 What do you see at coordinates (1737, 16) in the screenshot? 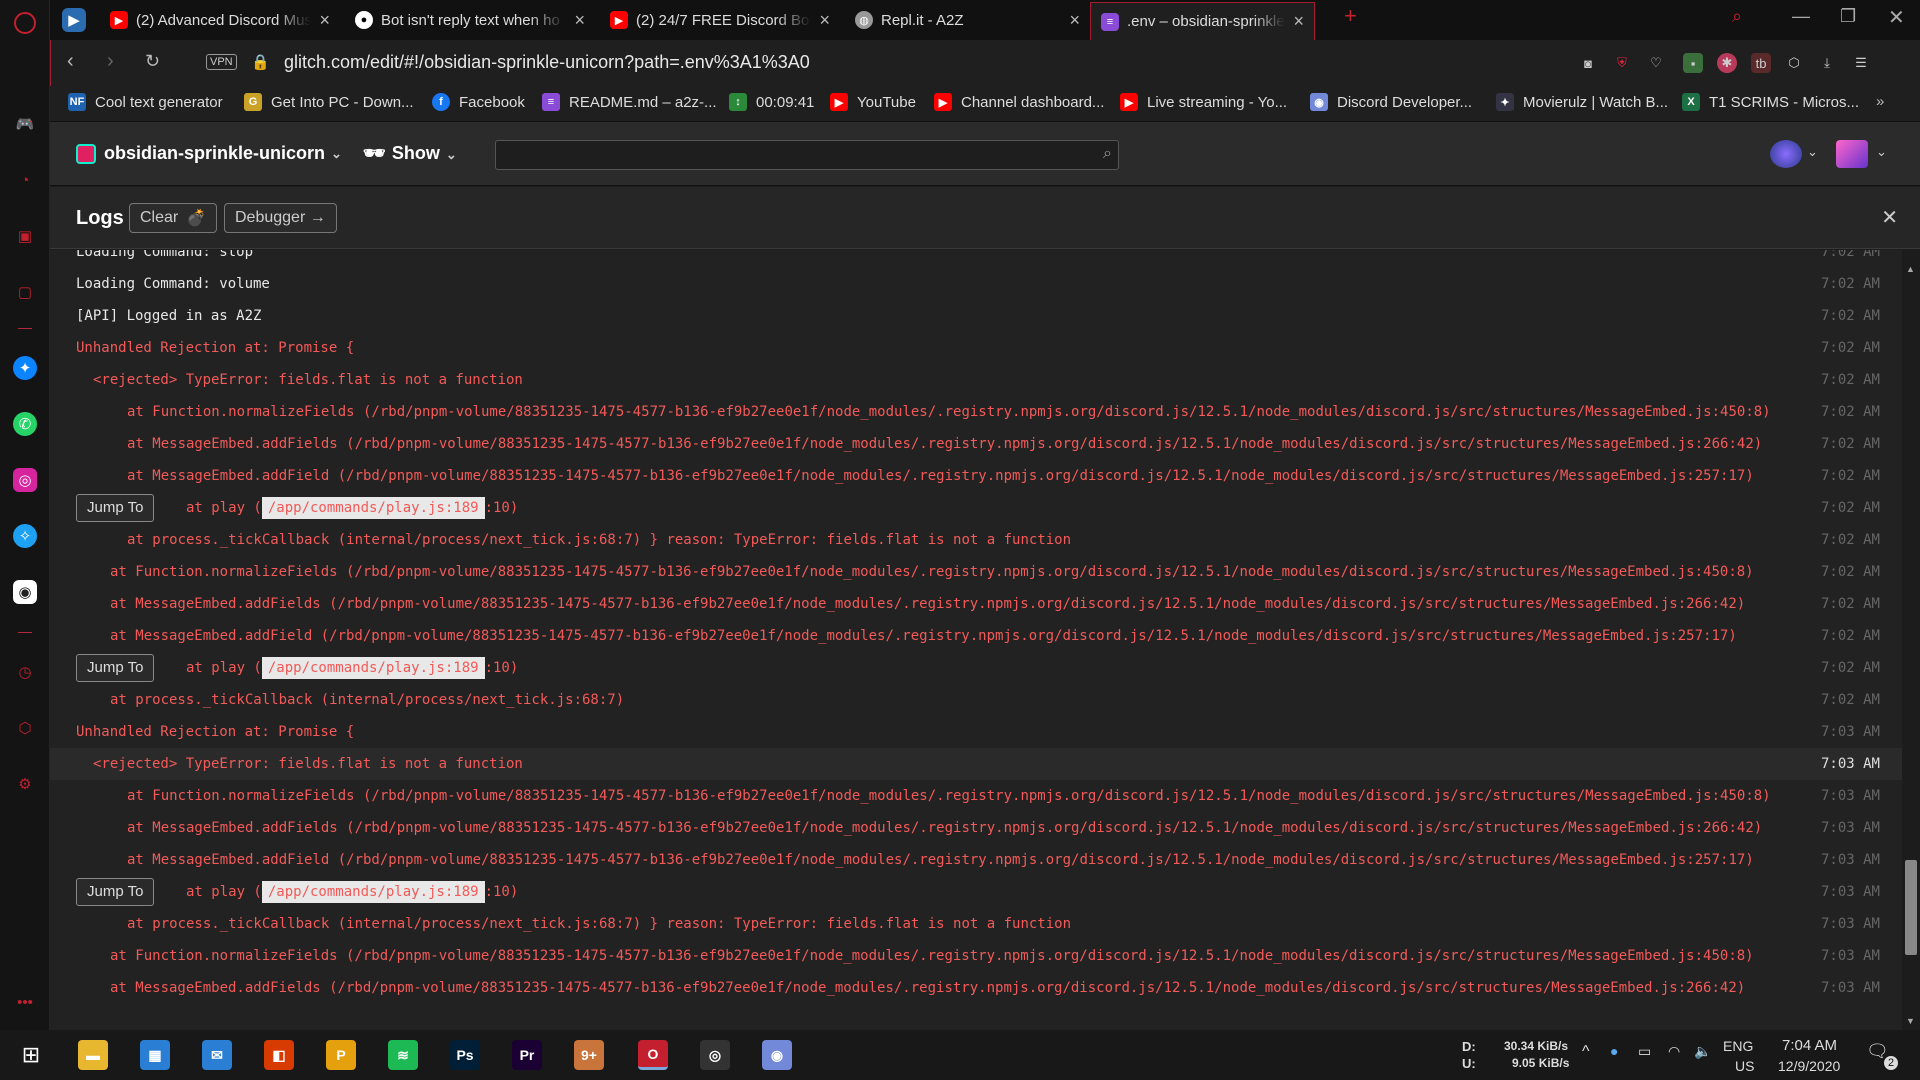
I see `search-tabs-icon: ⌕` at bounding box center [1737, 16].